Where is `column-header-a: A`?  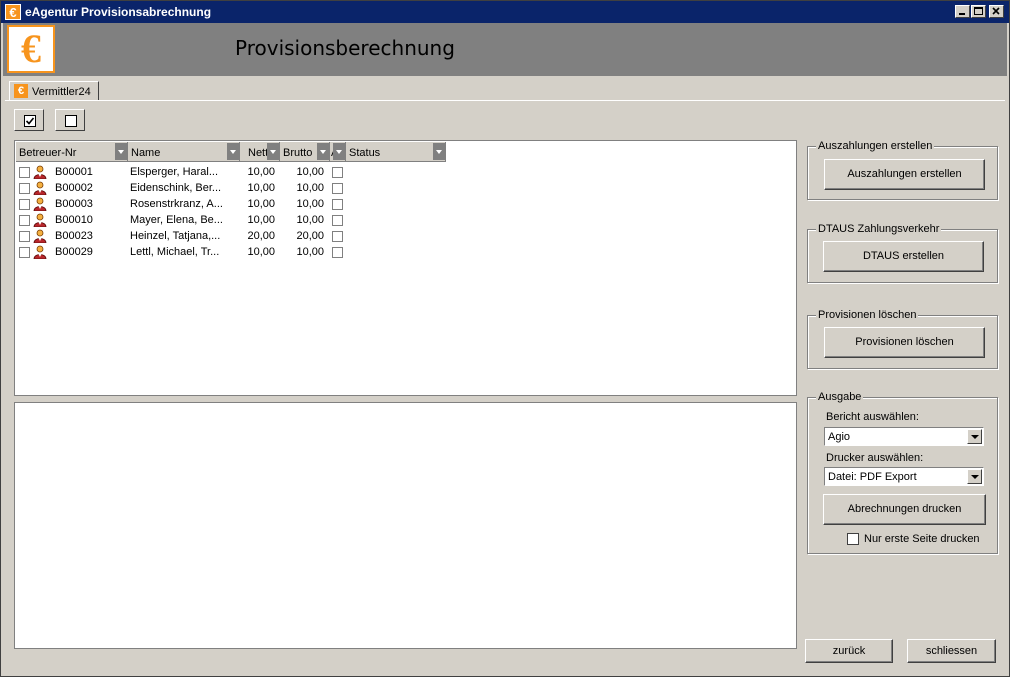 column-header-a: A is located at coordinates (338, 152).